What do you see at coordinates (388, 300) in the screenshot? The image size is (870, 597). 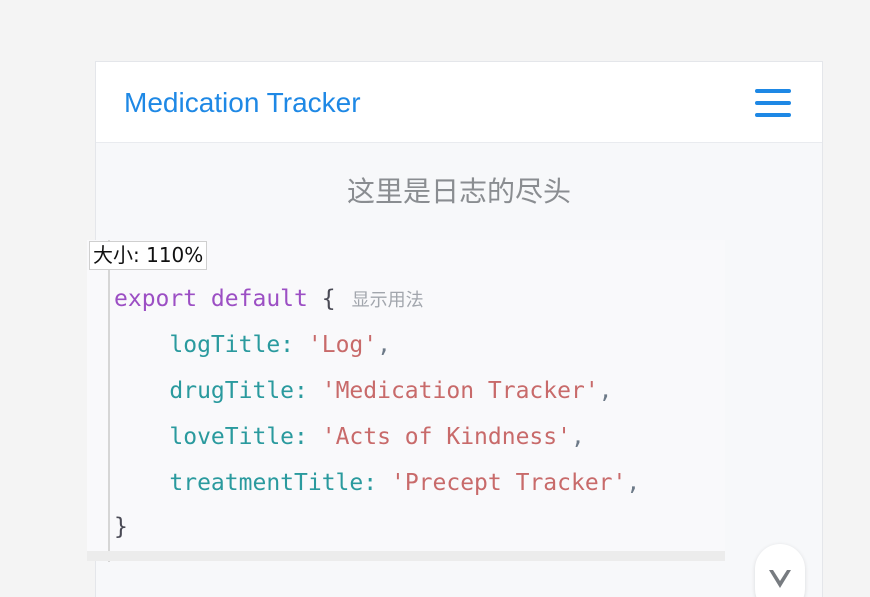 I see `show-usage-link: 显示用法` at bounding box center [388, 300].